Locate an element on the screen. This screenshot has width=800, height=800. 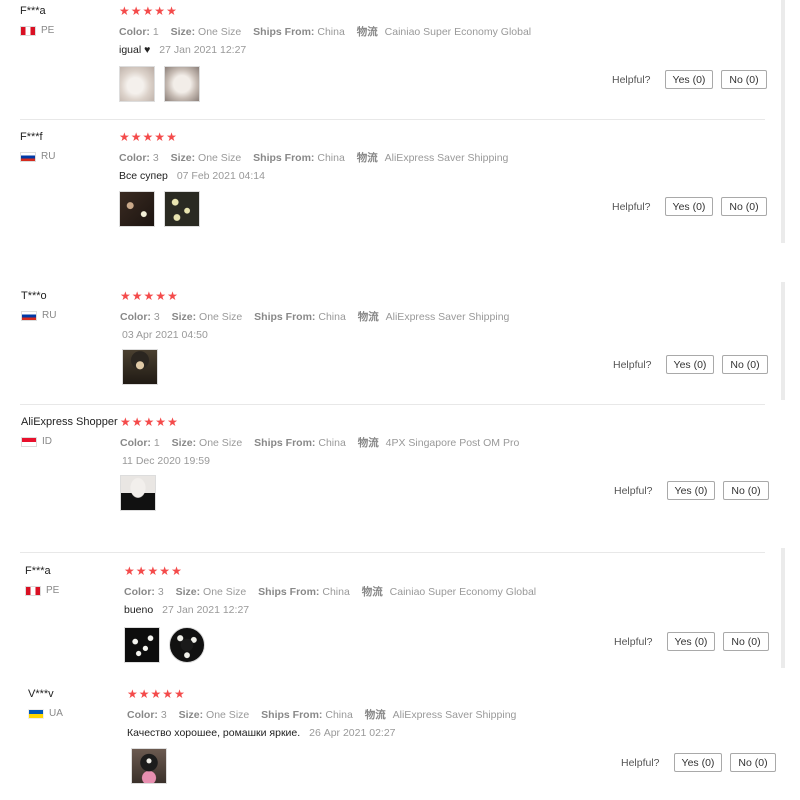
comment-text: igual ♥ is located at coordinates (135, 50).